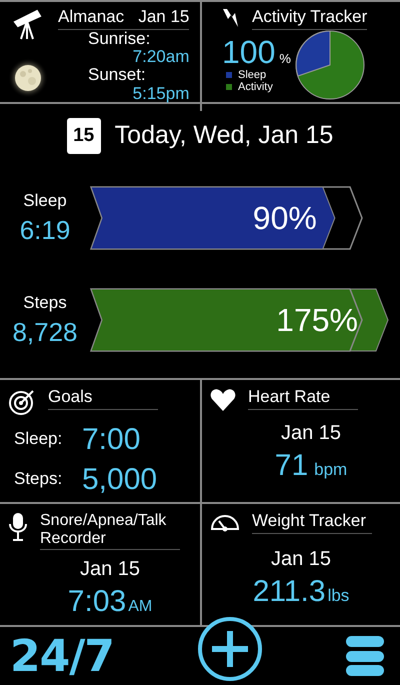  What do you see at coordinates (103, 399) in the screenshot?
I see `goals-title: Goals` at bounding box center [103, 399].